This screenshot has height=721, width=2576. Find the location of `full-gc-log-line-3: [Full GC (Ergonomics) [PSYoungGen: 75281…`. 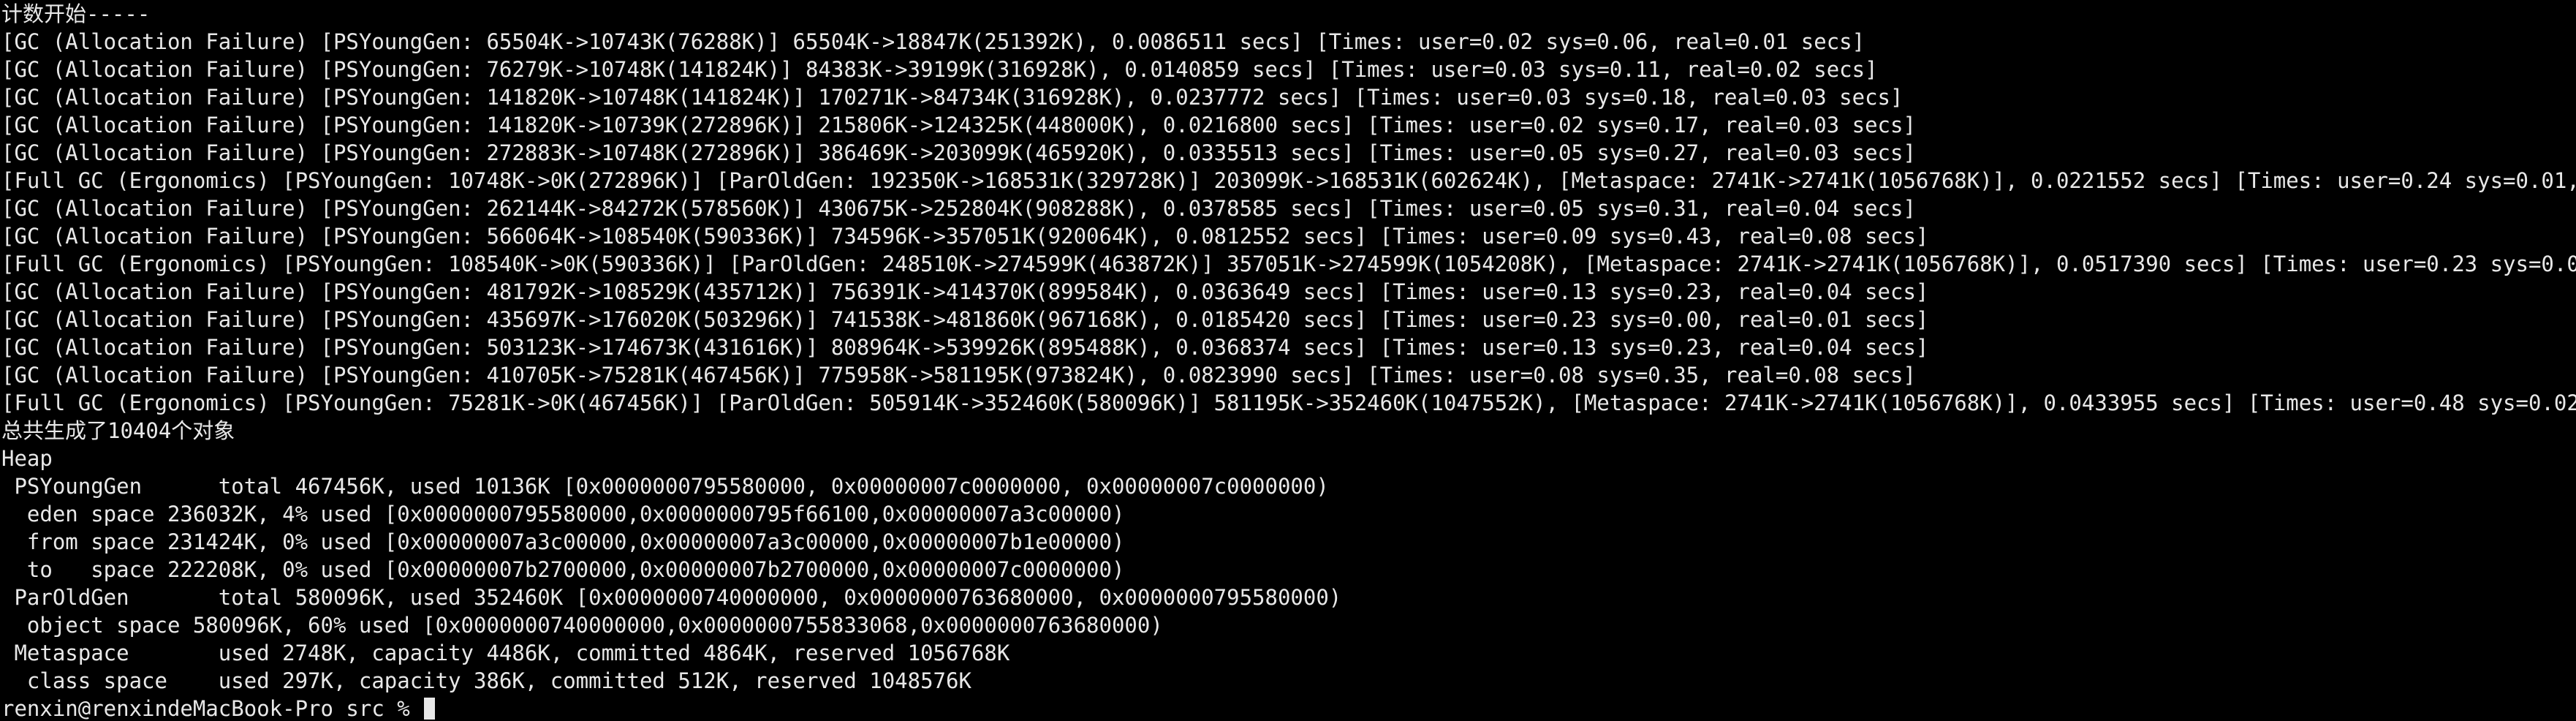

full-gc-log-line-3: [Full GC (Ergonomics) [PSYoungGen: 75281… is located at coordinates (1288, 403).